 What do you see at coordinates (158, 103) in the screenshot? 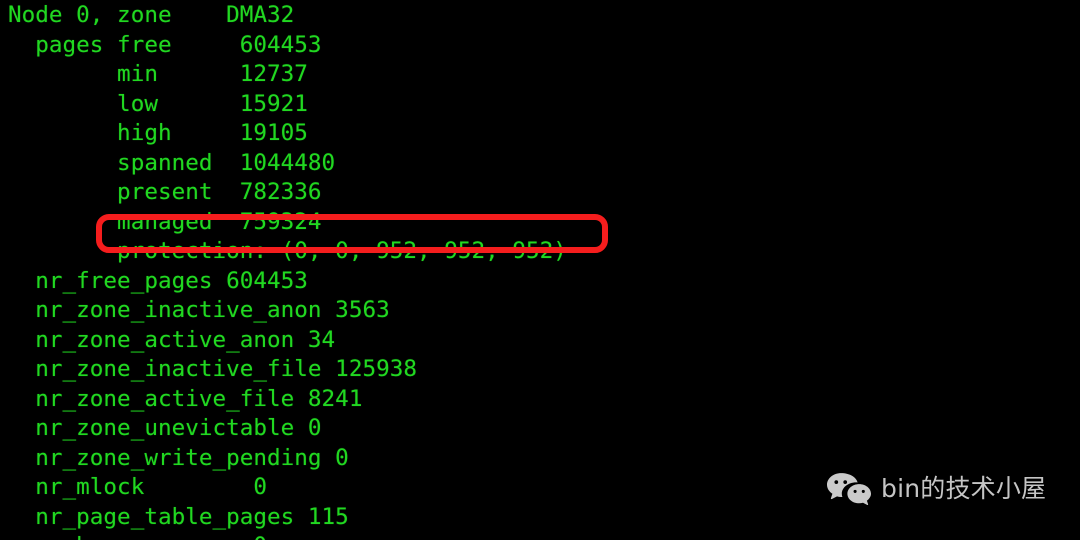
I see `terminal-line: low 15921` at bounding box center [158, 103].